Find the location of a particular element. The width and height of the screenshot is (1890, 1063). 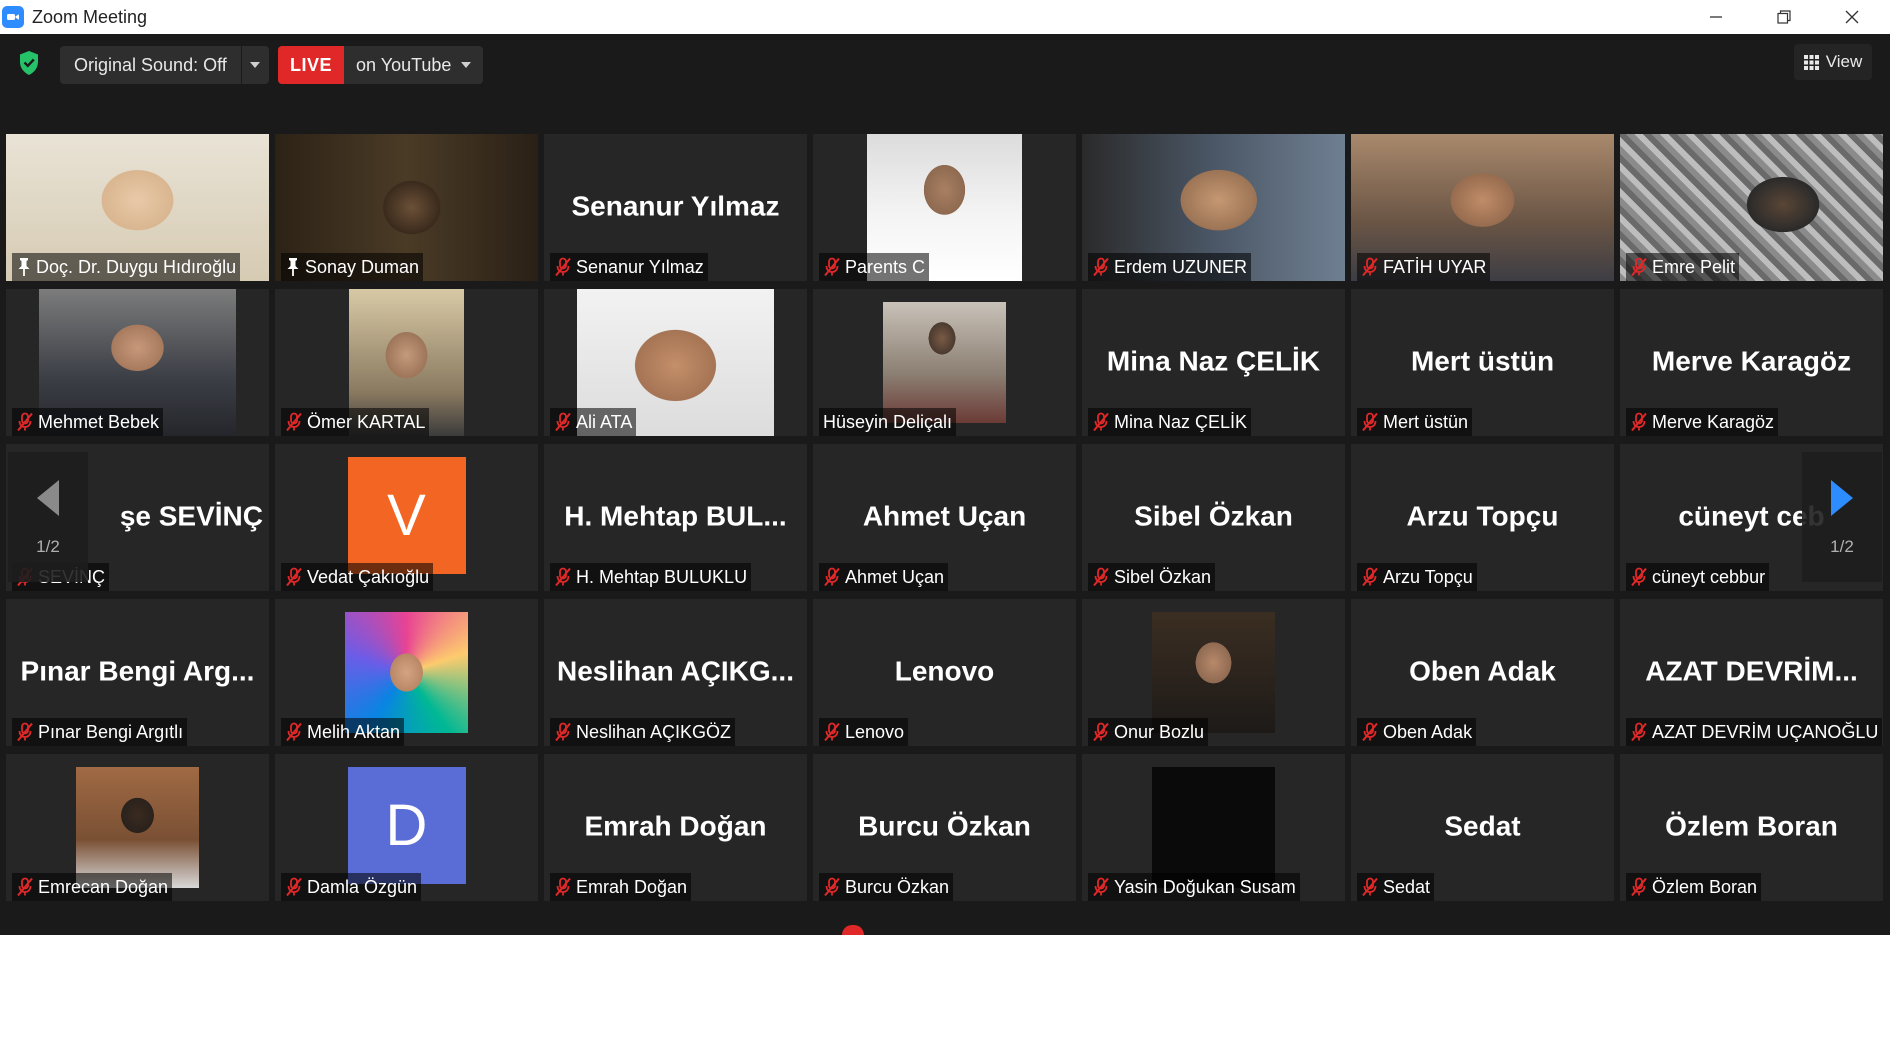

participant-tile: Neslihan AÇIKG... Neslihan AÇIKGÖZ is located at coordinates (675, 672).